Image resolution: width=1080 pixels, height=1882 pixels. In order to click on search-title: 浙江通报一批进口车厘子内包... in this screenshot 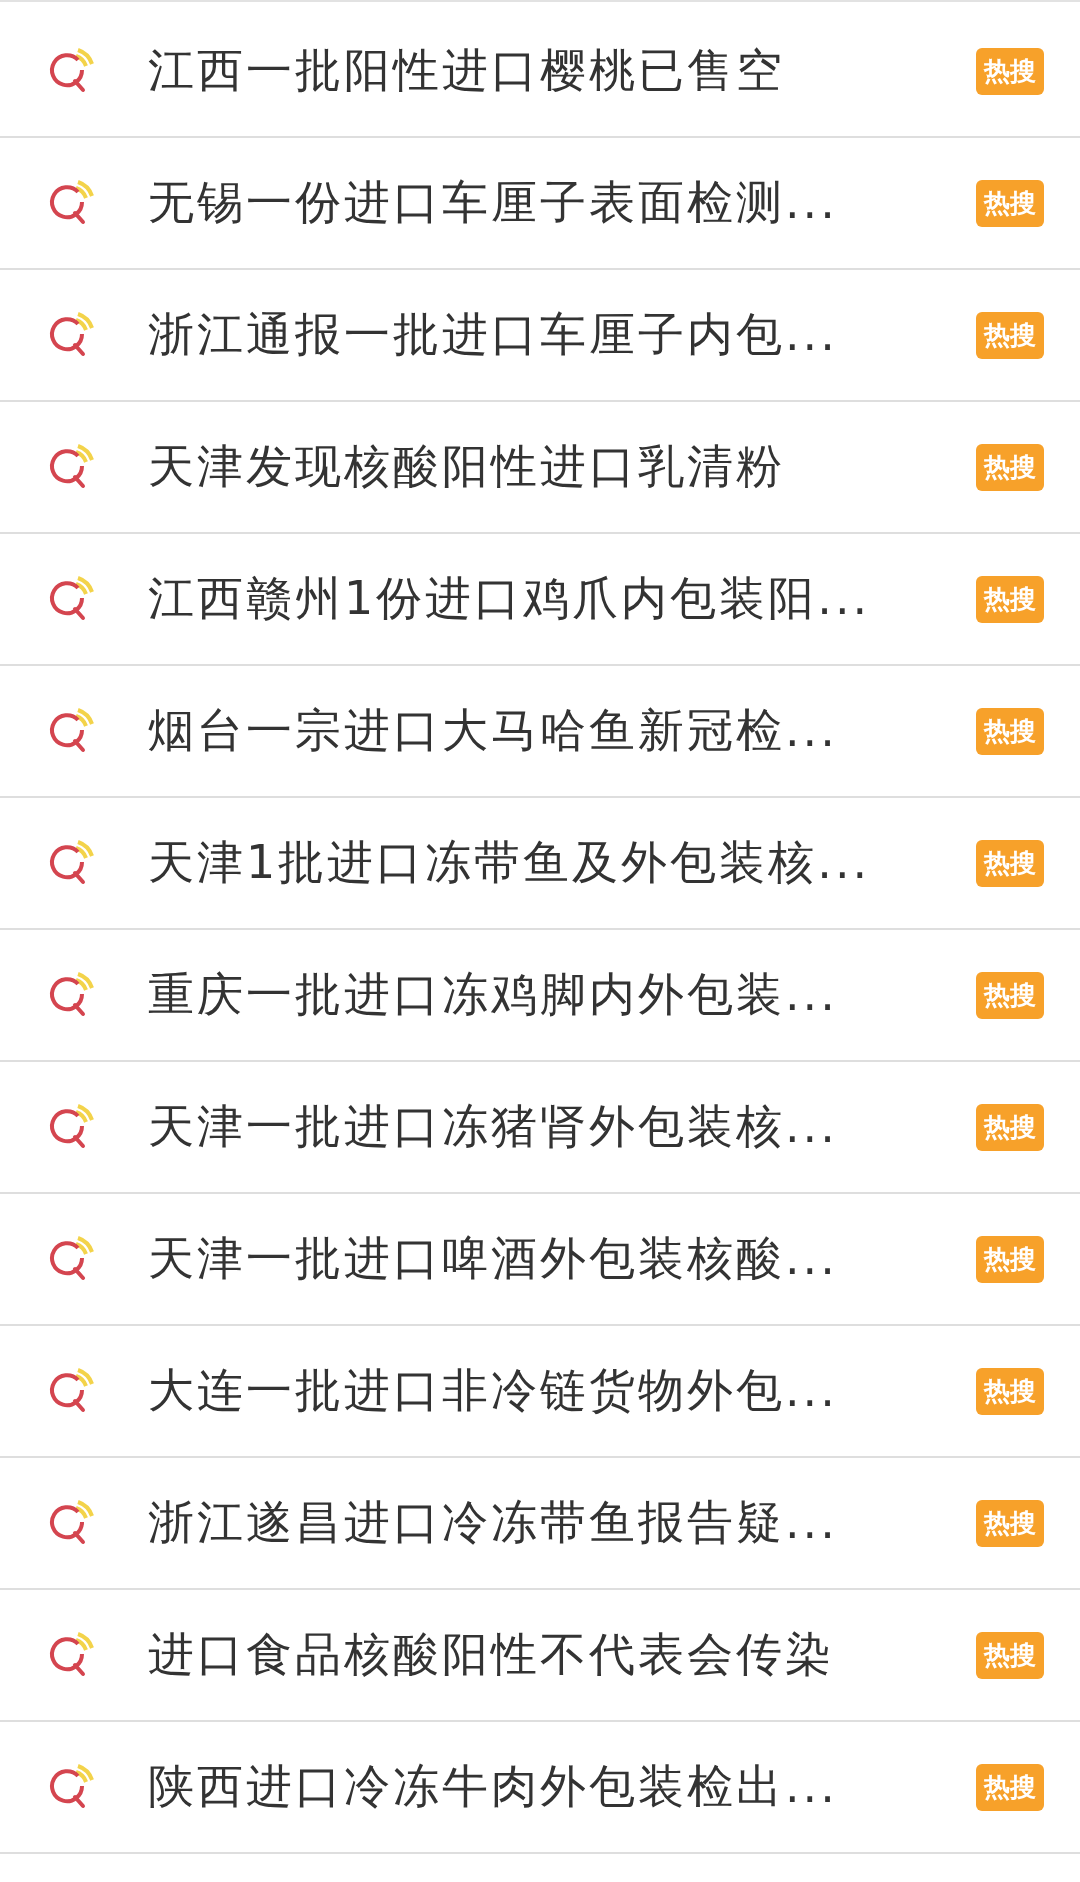, I will do `click(493, 334)`.